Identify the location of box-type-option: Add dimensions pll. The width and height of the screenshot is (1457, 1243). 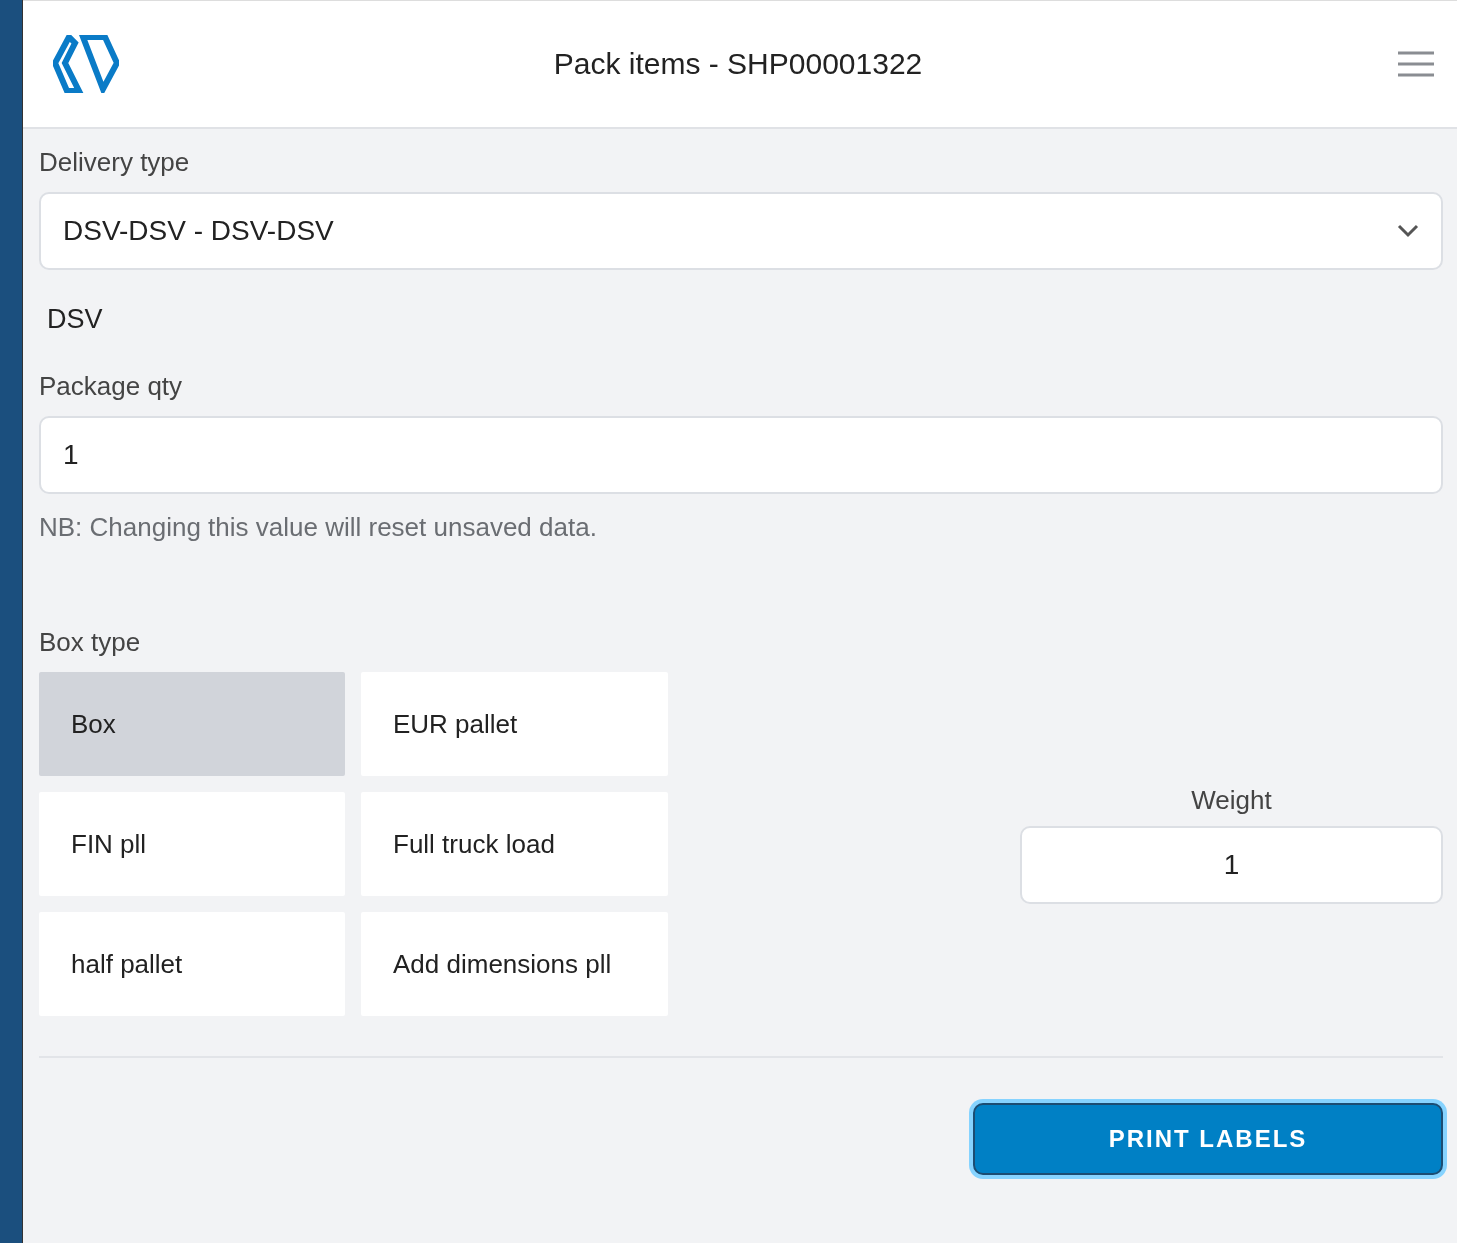
(514, 964).